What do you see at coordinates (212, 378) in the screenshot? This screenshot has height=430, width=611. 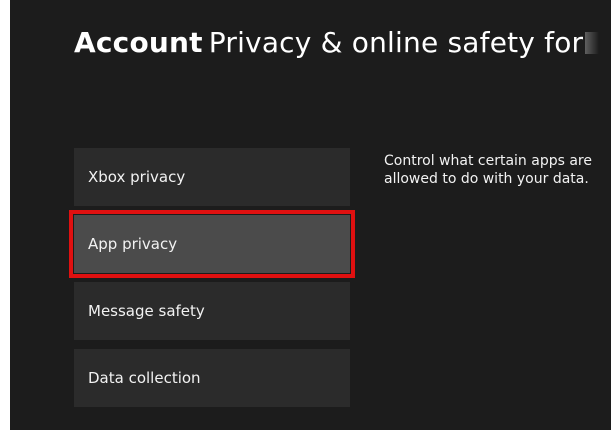 I see `menu-item-data-collection: Data collection` at bounding box center [212, 378].